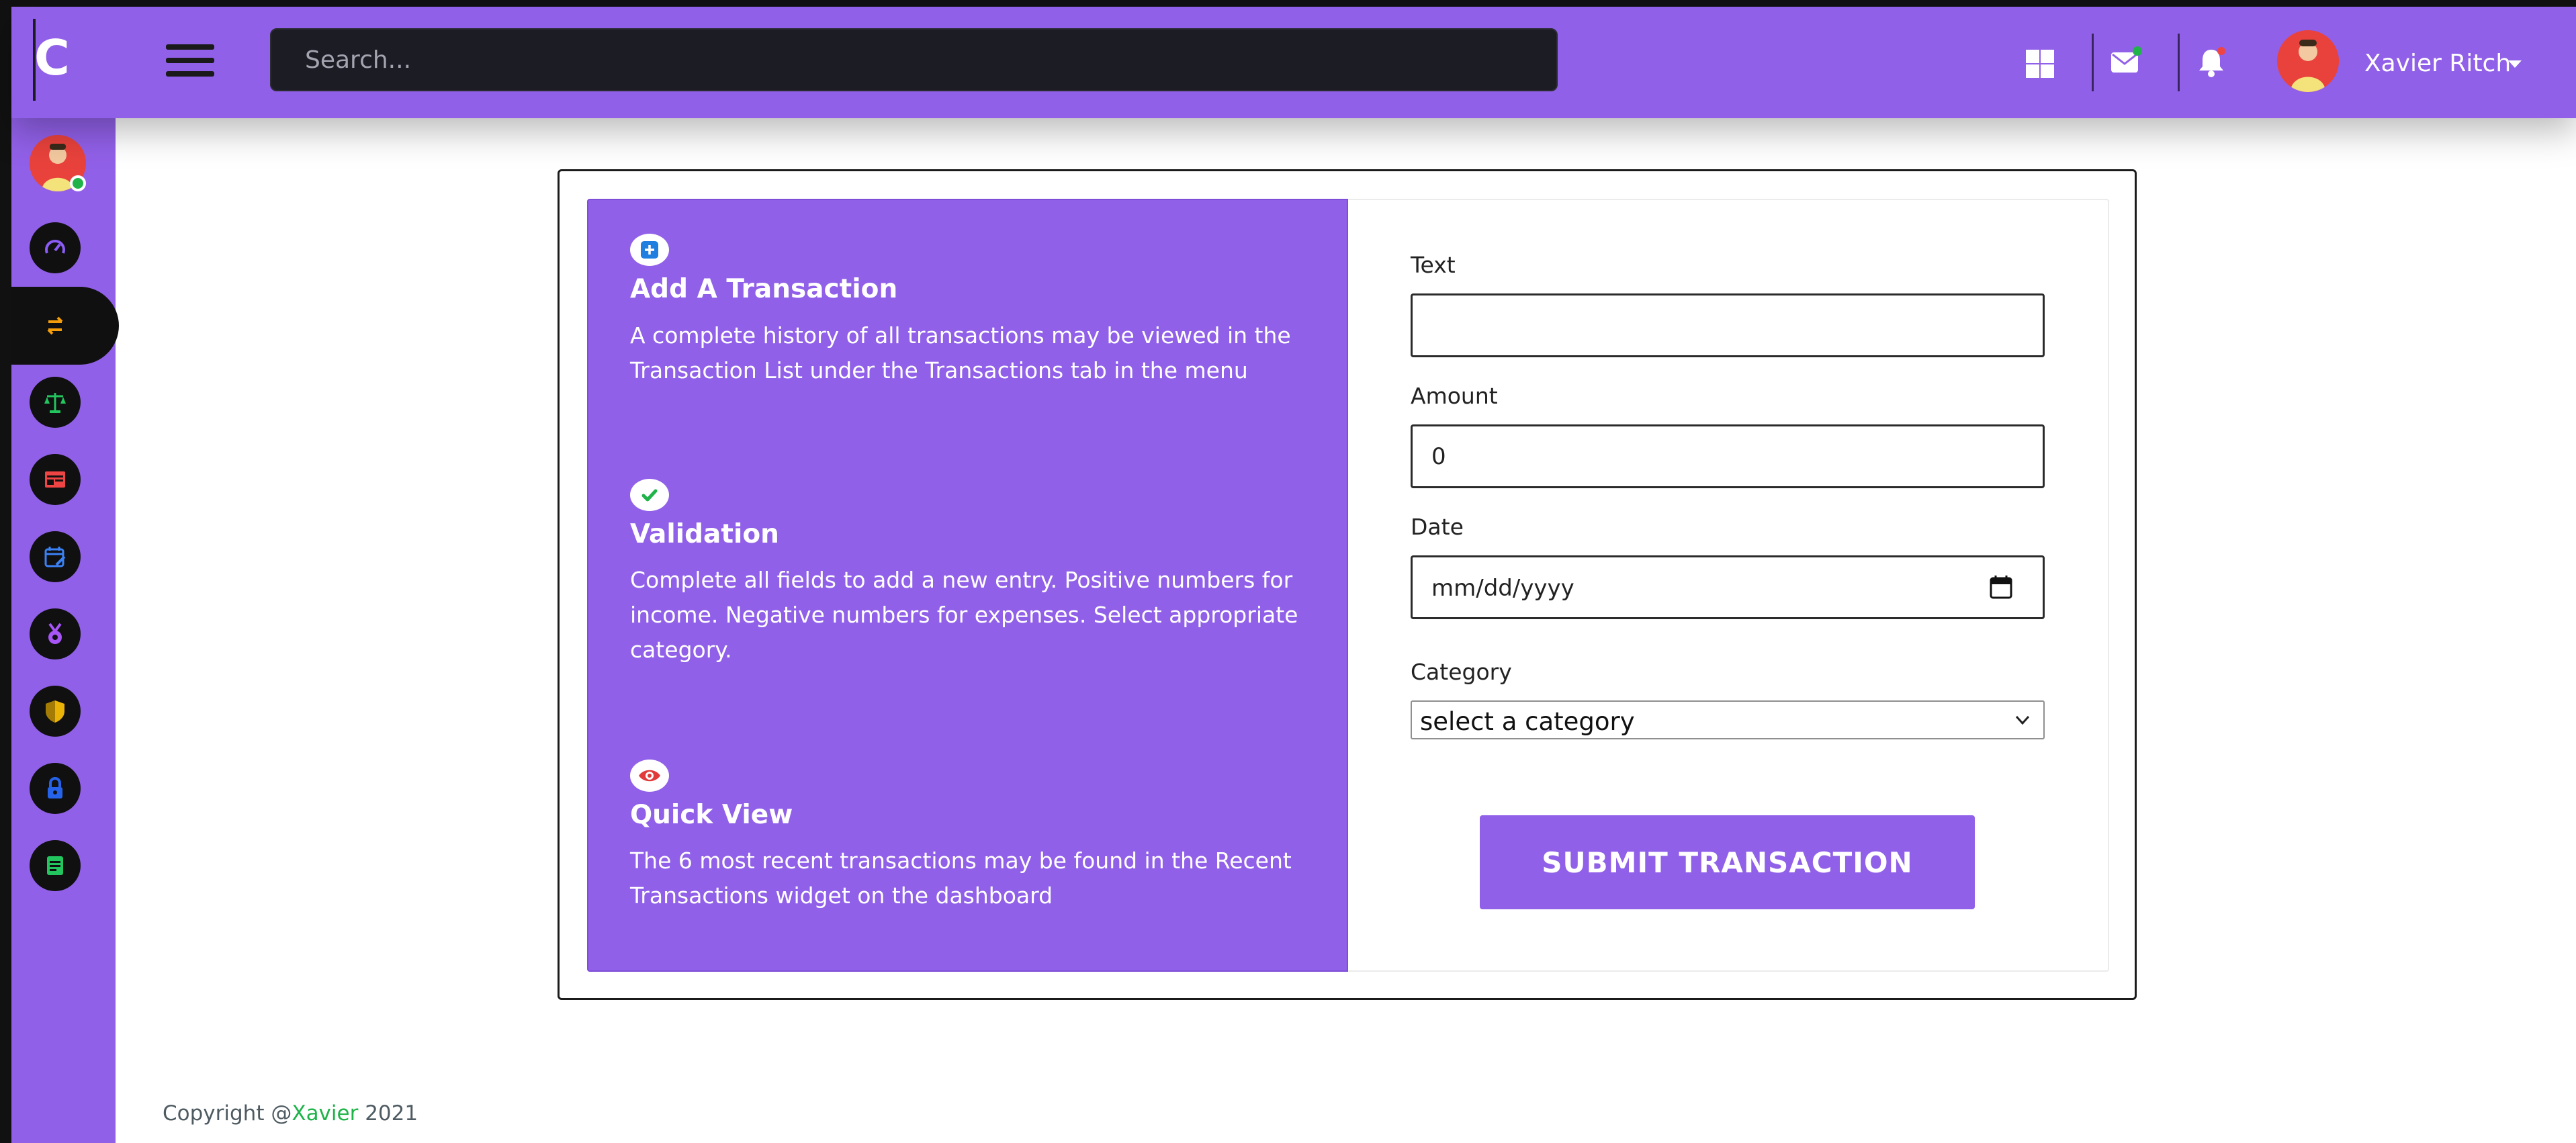  What do you see at coordinates (1288, 3) in the screenshot?
I see `top-frame` at bounding box center [1288, 3].